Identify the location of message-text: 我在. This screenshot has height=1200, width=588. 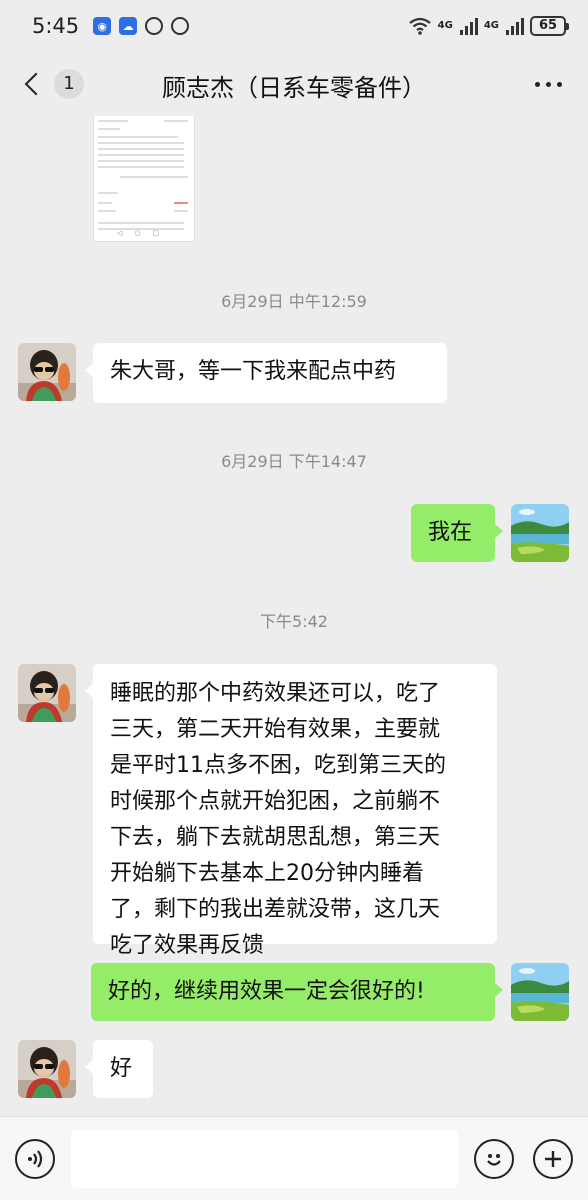
(450, 532).